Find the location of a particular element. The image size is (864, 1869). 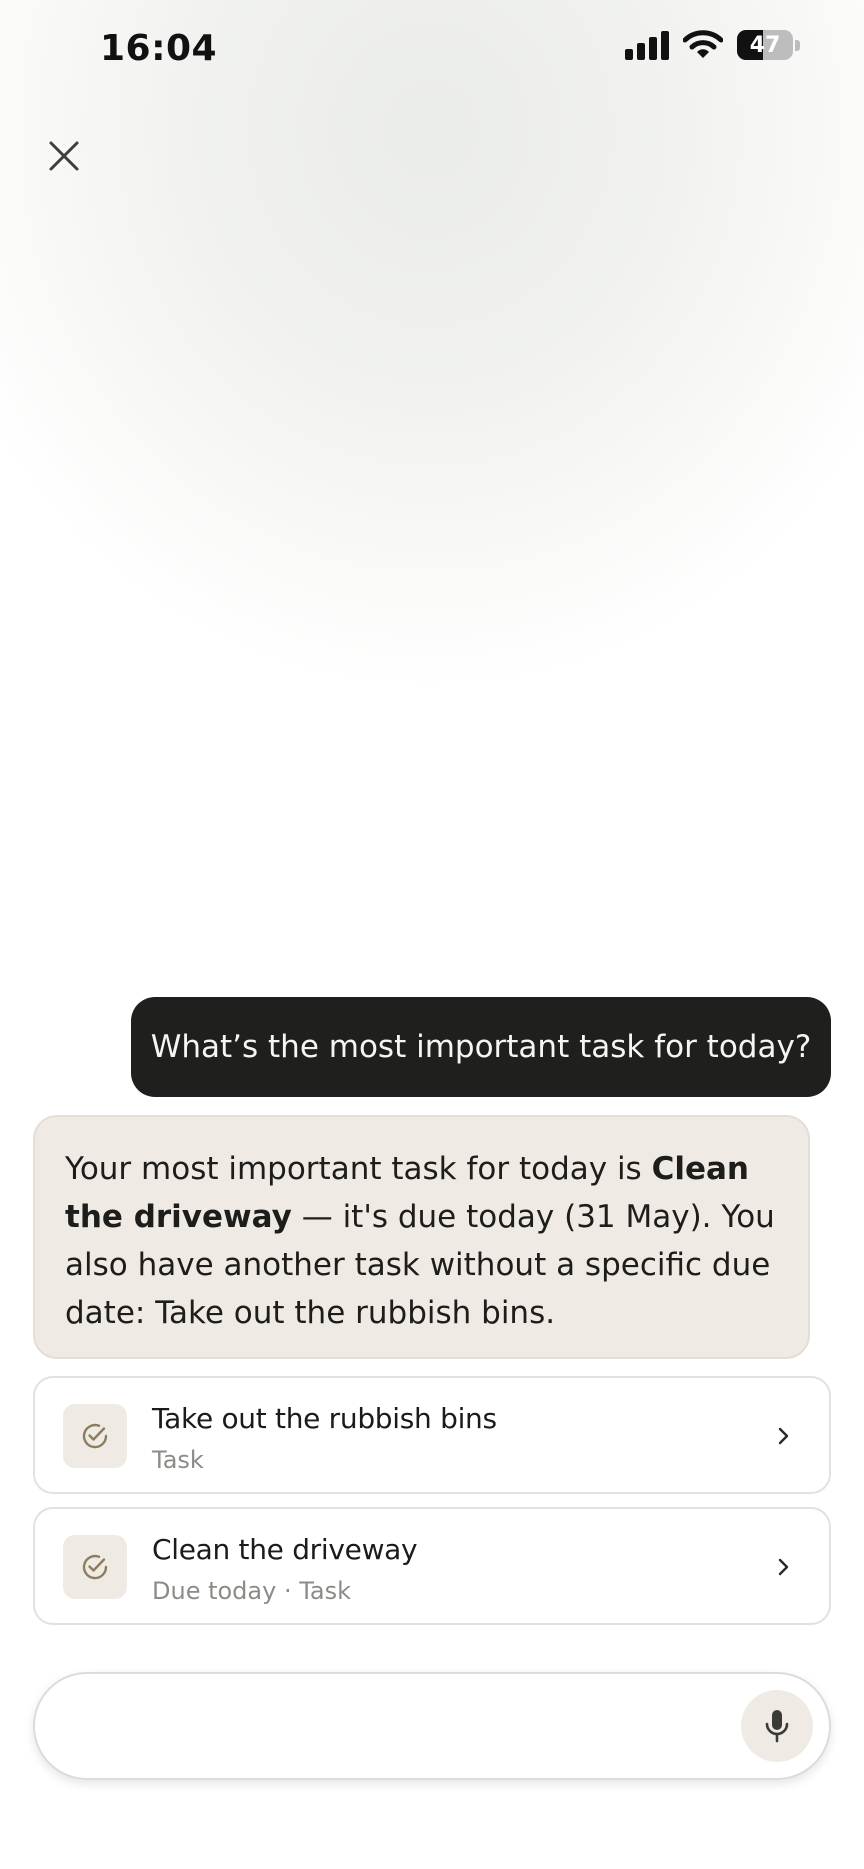

task-subtitle: Due today · Task is located at coordinates (252, 1591).